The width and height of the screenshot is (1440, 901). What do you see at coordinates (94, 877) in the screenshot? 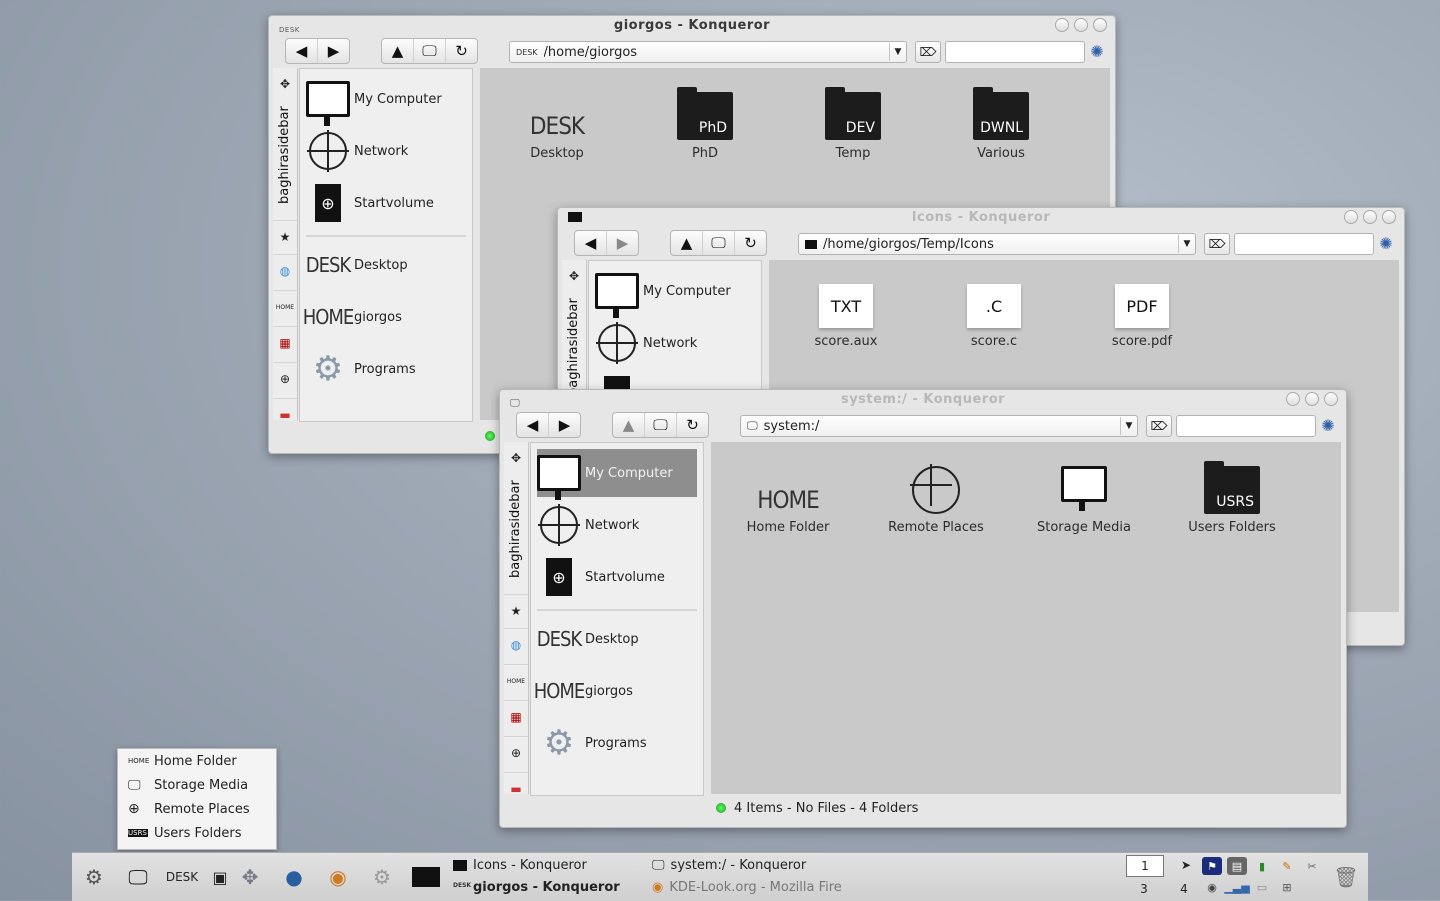
I see `kde-menu-button: ⚙` at bounding box center [94, 877].